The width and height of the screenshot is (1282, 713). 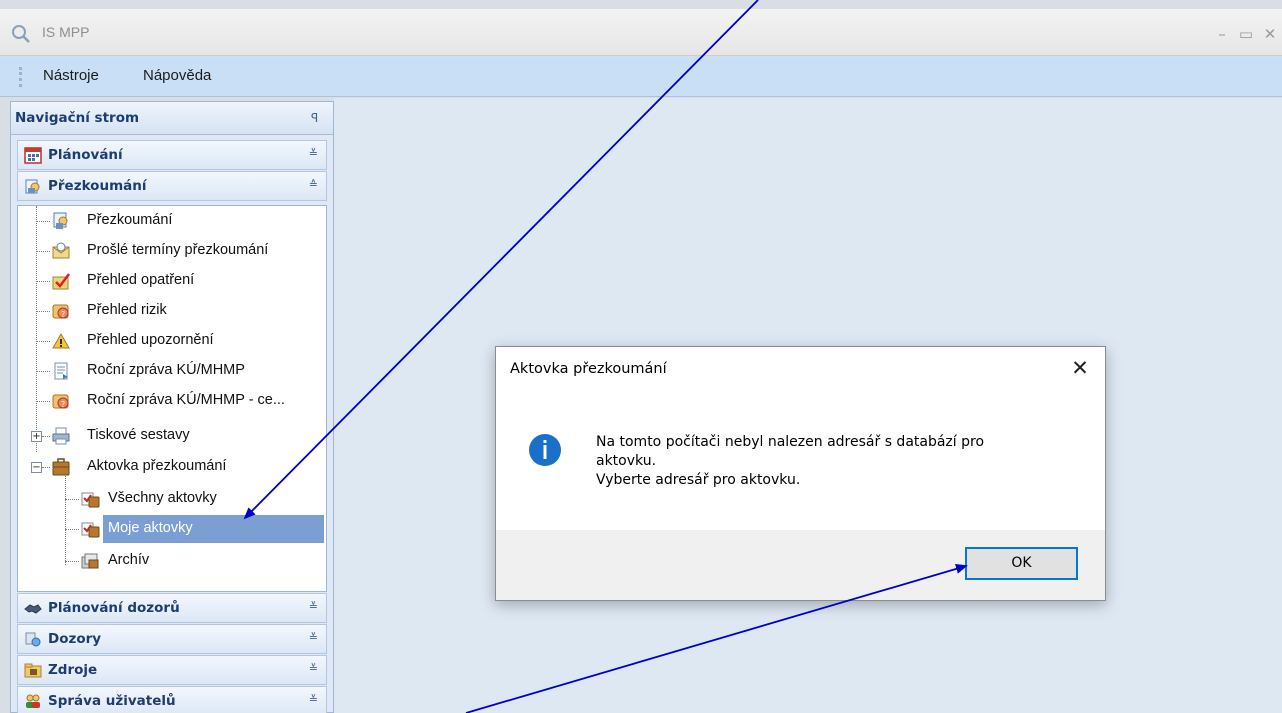 I want to click on supervision-icon, so click(x=33, y=639).